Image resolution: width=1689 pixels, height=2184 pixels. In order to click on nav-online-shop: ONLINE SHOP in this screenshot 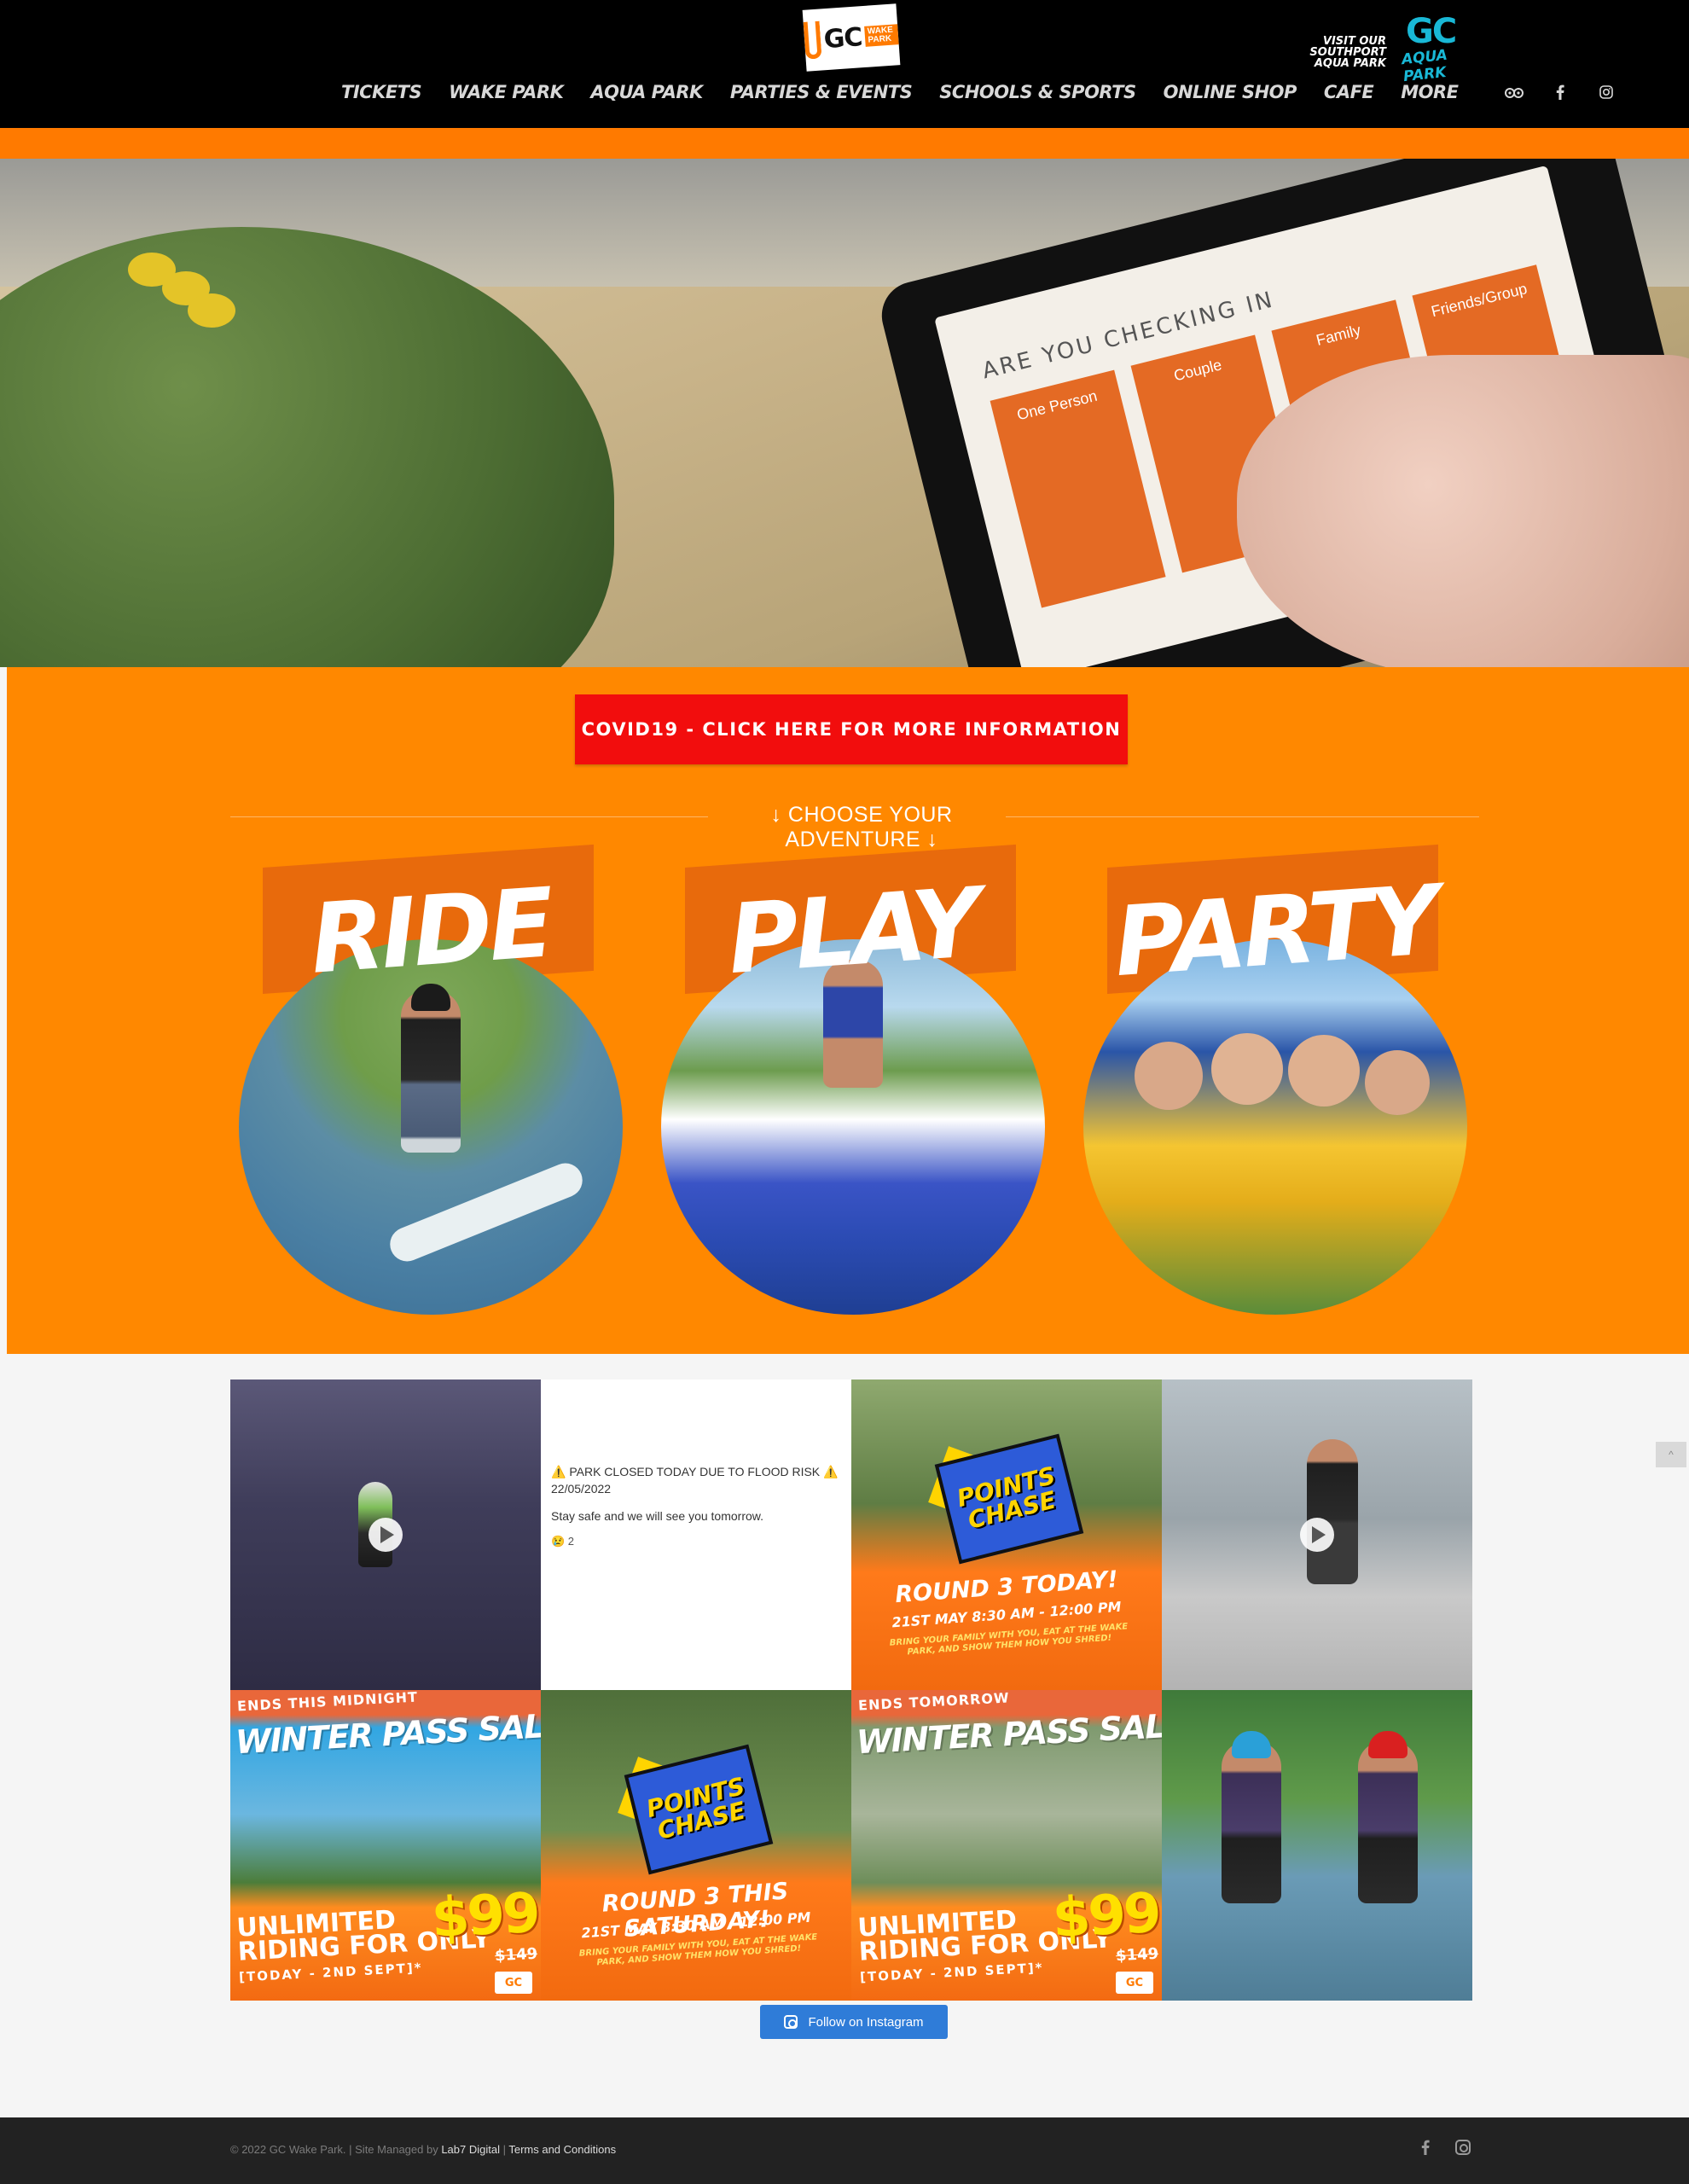, I will do `click(1230, 92)`.